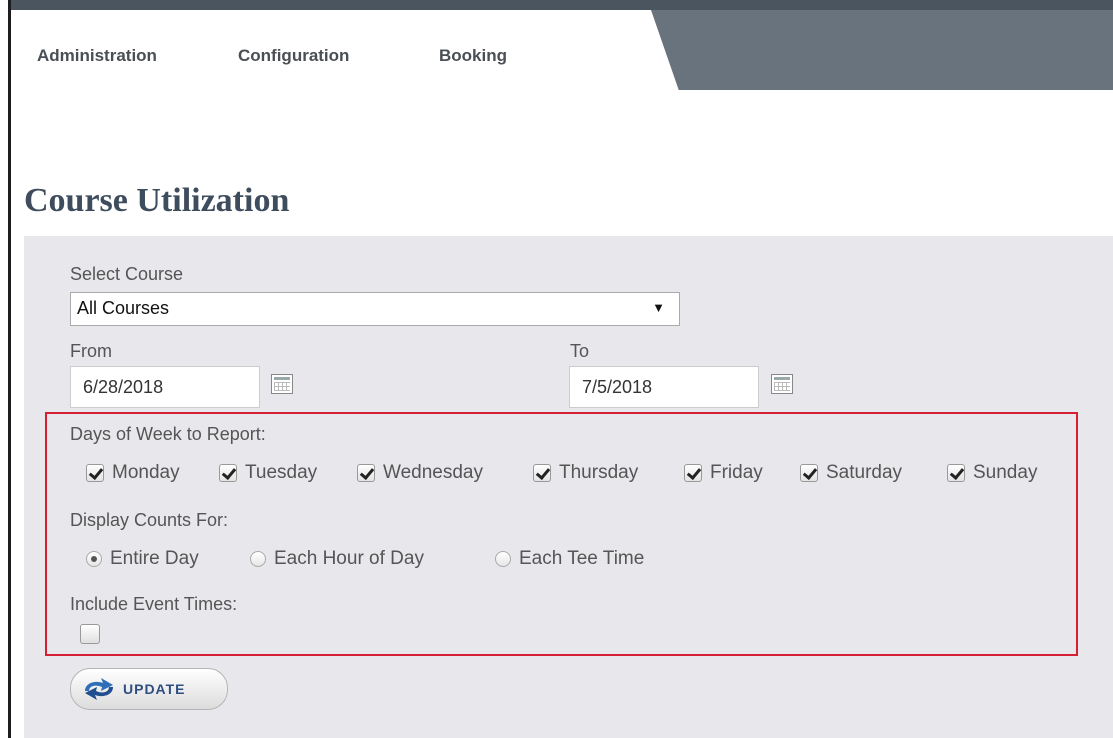 The image size is (1113, 738). Describe the element at coordinates (503, 559) in the screenshot. I see `each-tee-time-radio` at that location.